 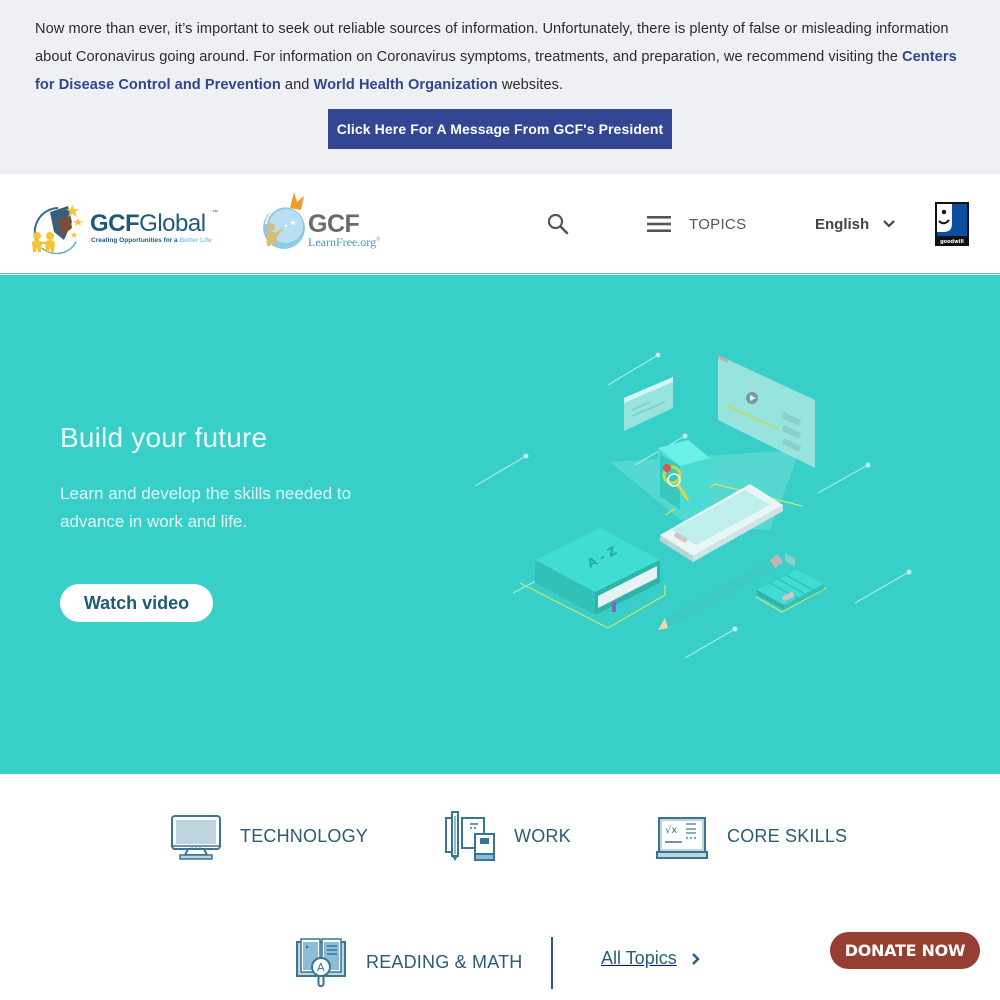 I want to click on language-selector: English, so click(x=855, y=224).